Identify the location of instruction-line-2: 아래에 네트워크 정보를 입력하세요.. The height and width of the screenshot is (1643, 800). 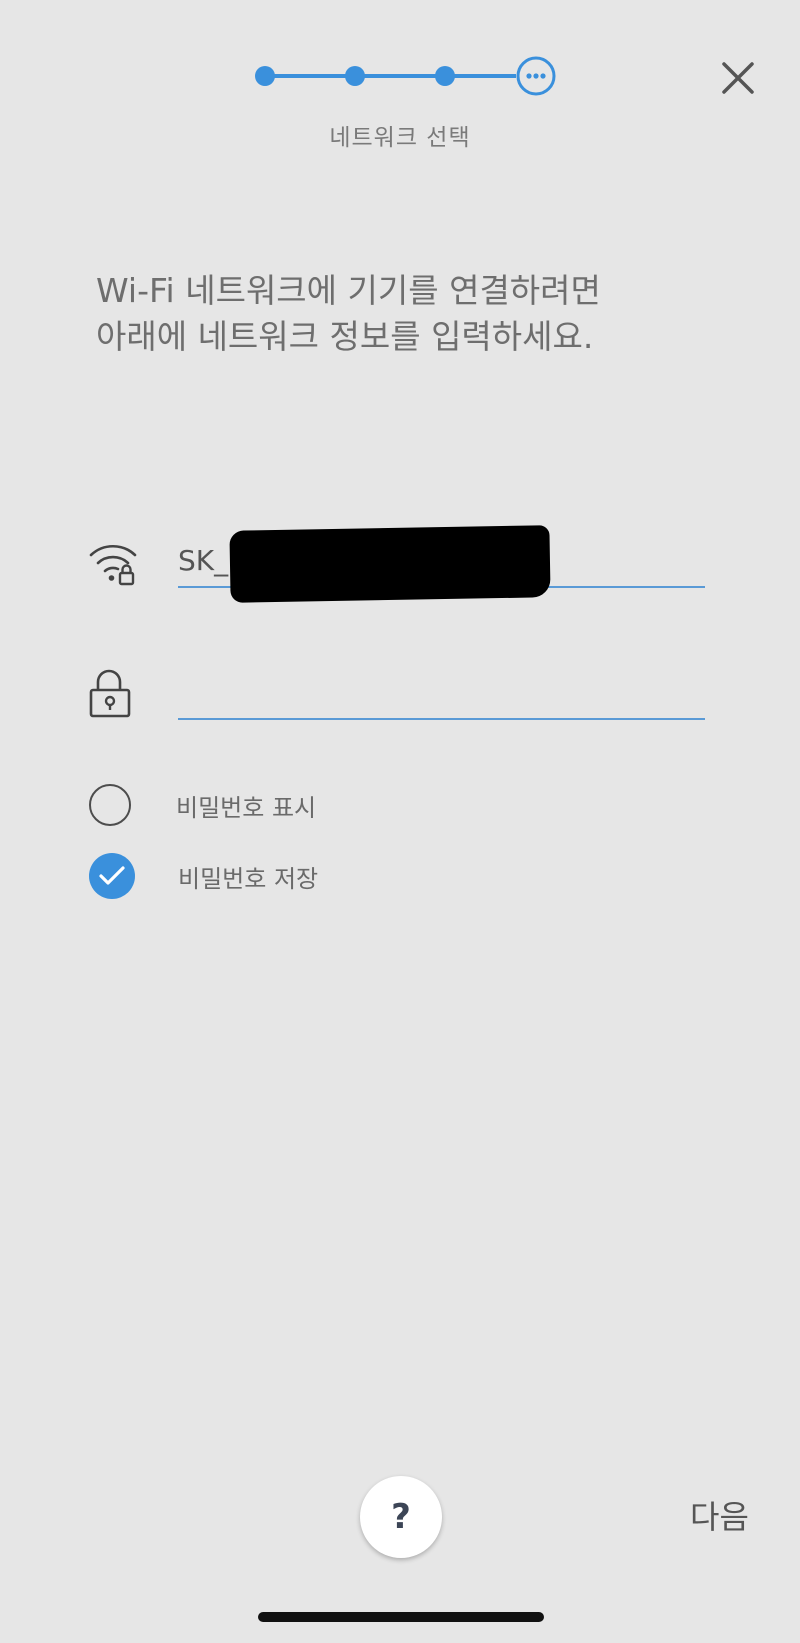
(345, 336).